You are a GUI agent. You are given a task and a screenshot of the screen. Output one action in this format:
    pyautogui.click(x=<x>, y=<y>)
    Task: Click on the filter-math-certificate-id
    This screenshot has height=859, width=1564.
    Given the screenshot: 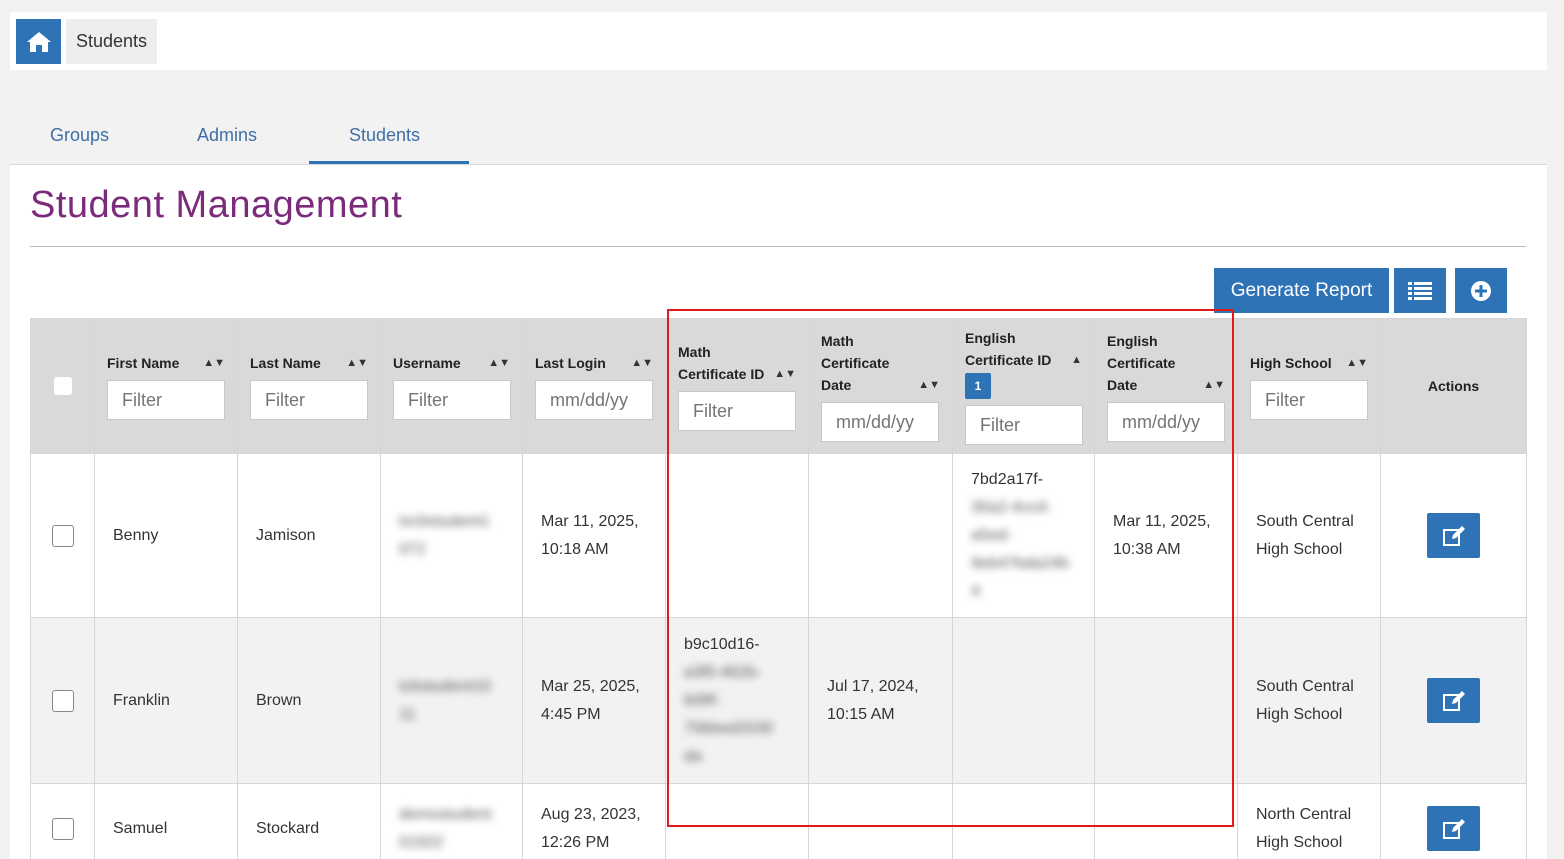 What is the action you would take?
    pyautogui.click(x=737, y=411)
    